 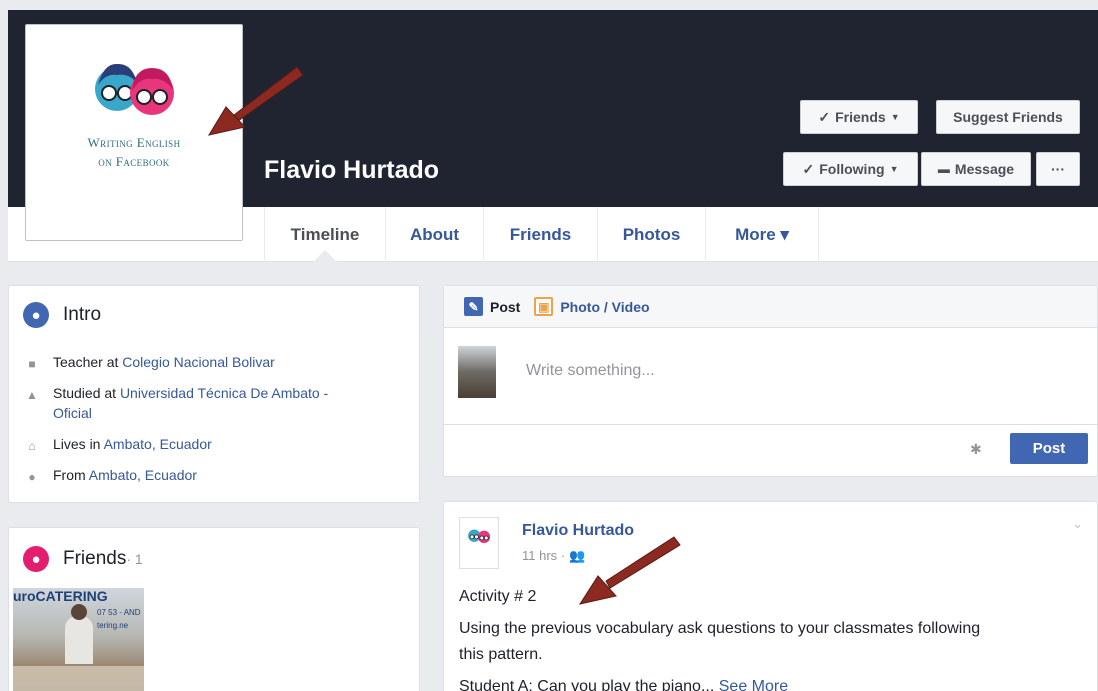 I want to click on composer-tabs: ✎ Post ▣ Photo / Video, so click(x=770, y=307).